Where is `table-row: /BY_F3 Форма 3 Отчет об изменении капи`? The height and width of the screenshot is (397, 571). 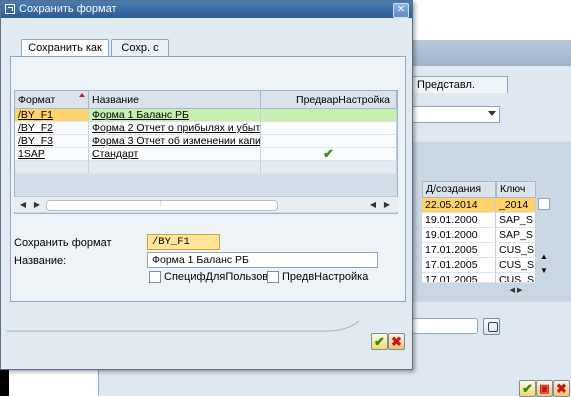
table-row: /BY_F3 Форма 3 Отчет об изменении капи is located at coordinates (206, 141).